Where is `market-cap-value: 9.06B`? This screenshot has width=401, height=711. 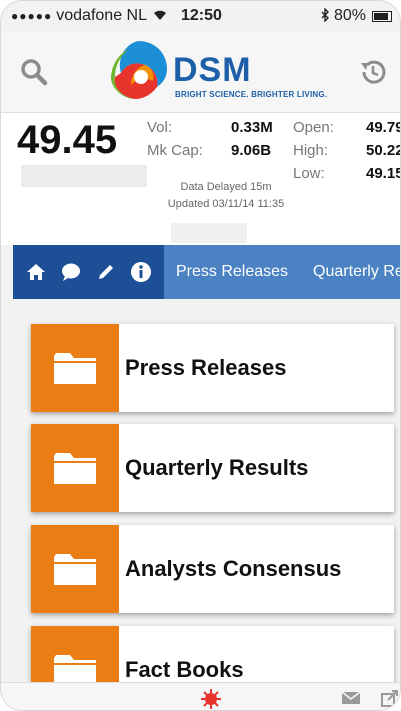
market-cap-value: 9.06B is located at coordinates (251, 150).